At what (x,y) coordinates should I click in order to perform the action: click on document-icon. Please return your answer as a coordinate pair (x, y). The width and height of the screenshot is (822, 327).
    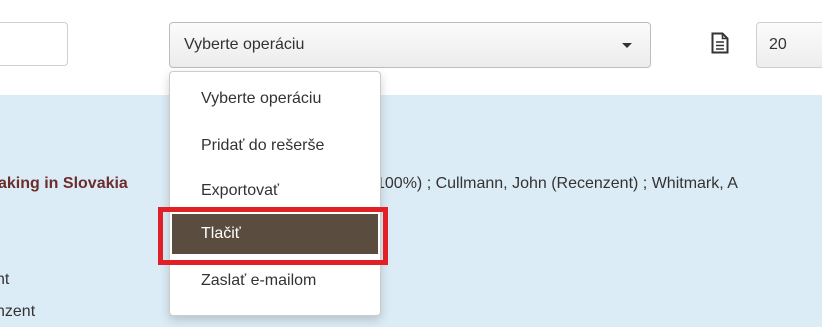
    Looking at the image, I should click on (720, 43).